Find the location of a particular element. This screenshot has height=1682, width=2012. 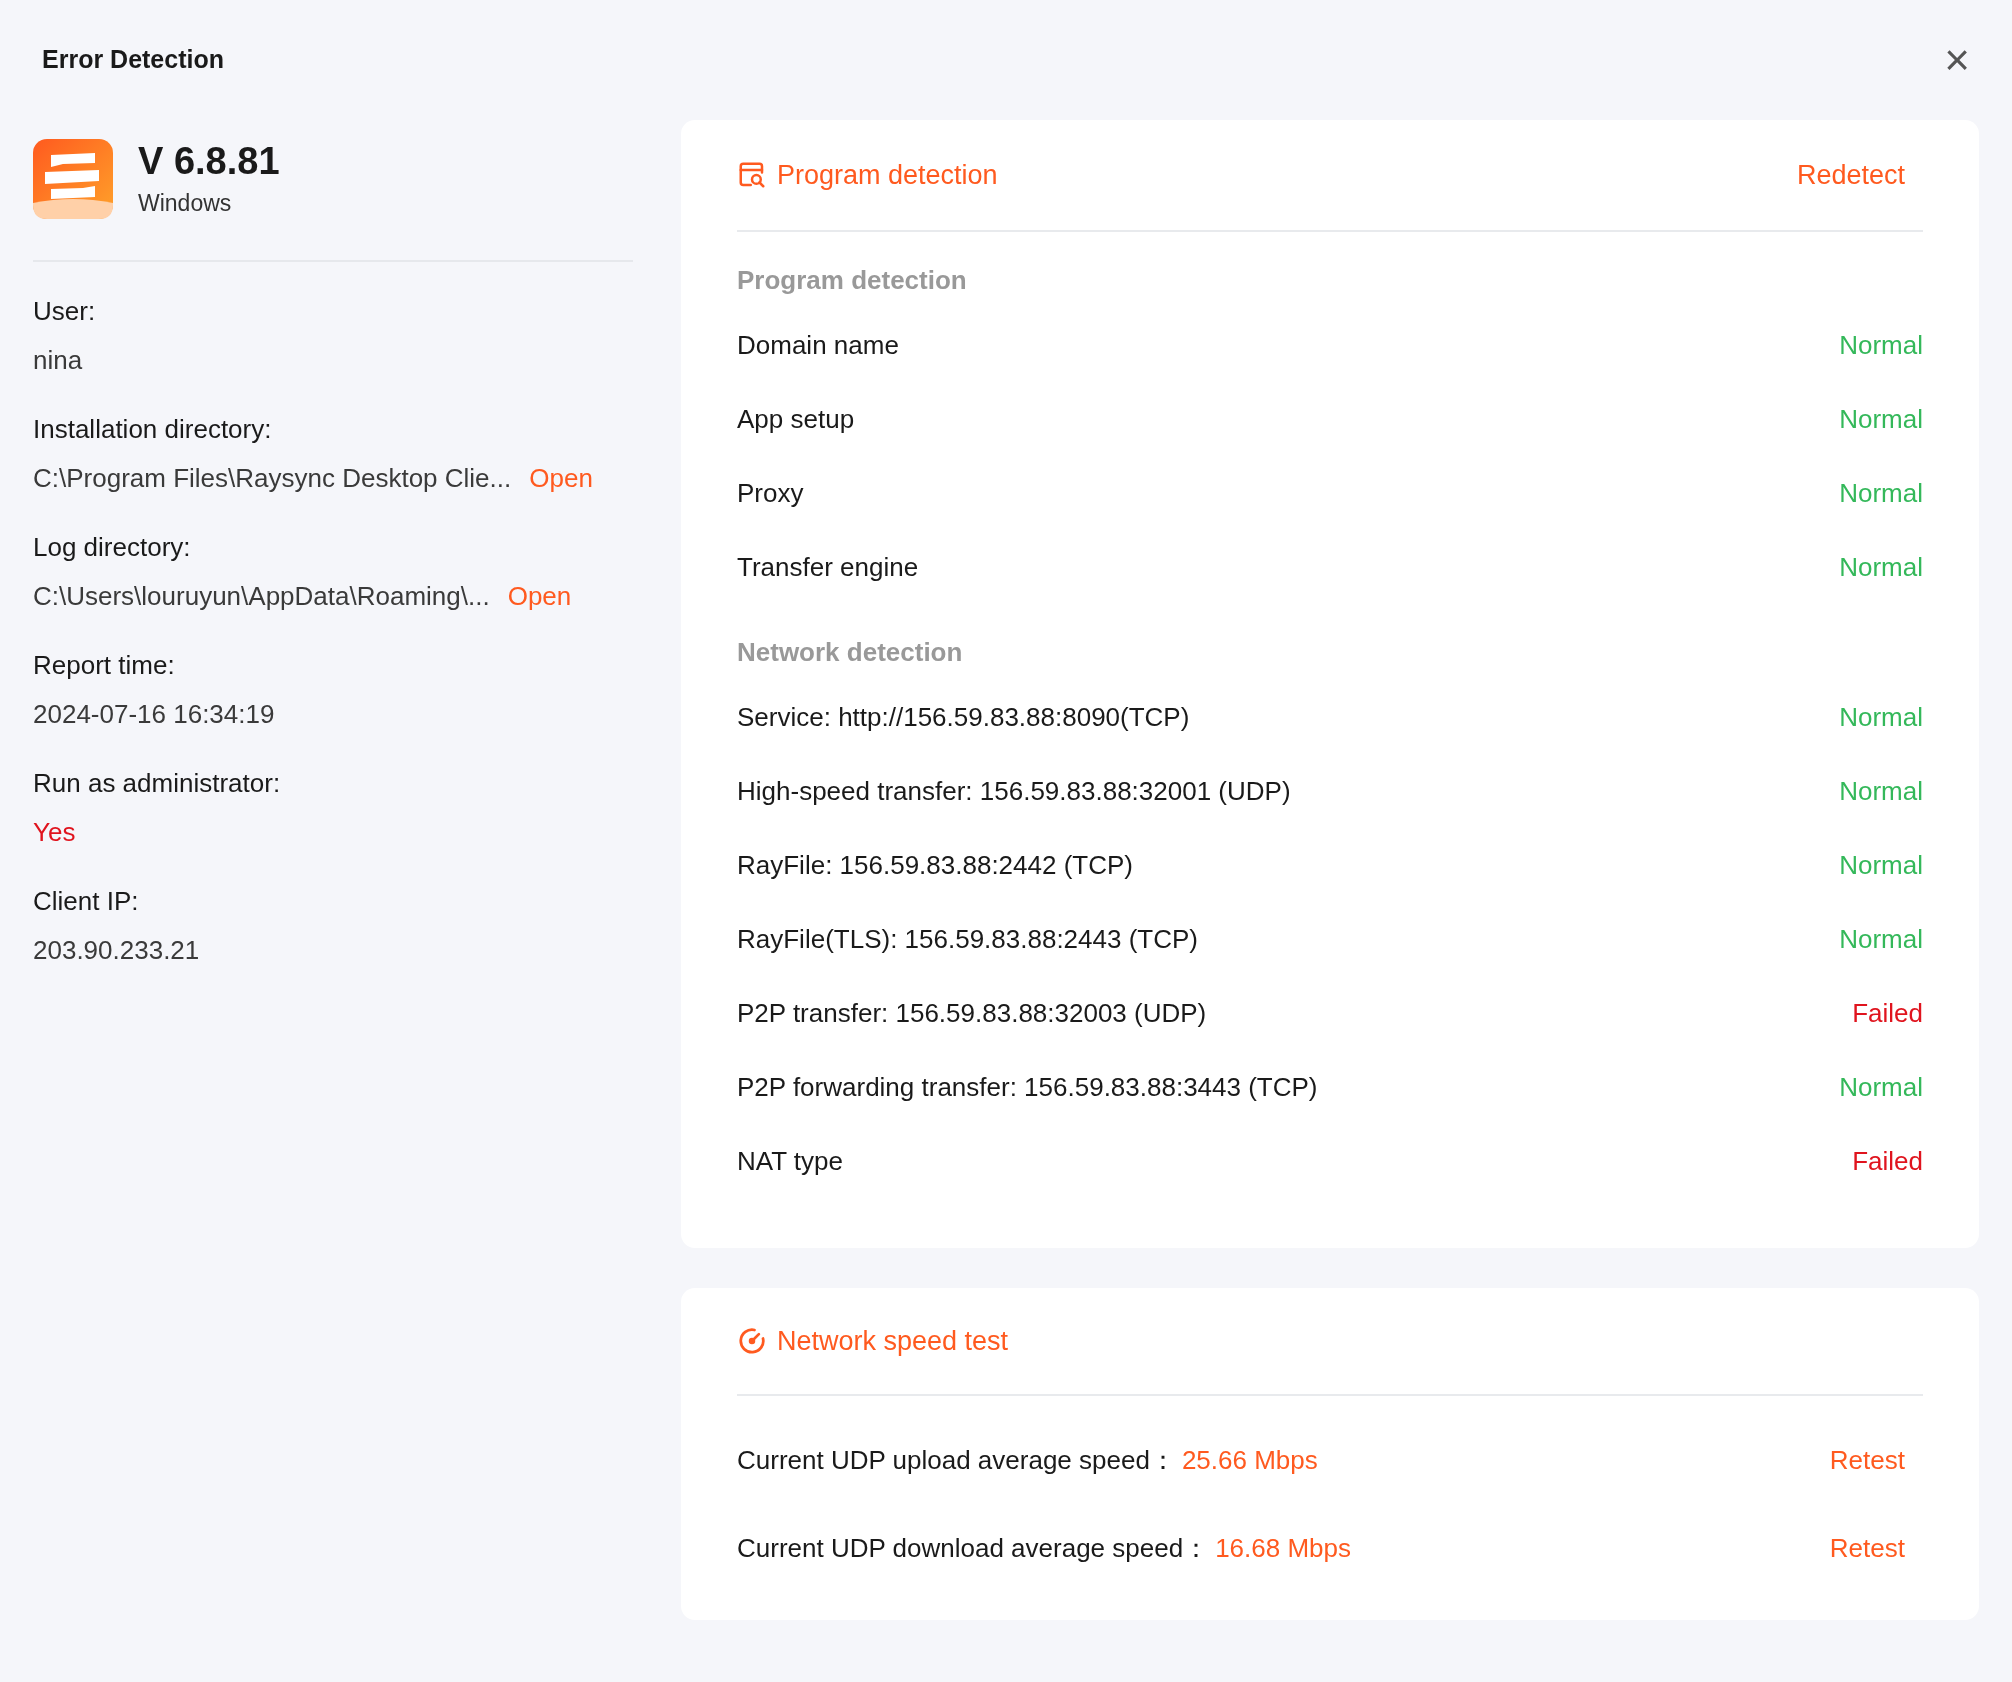

gauge-icon is located at coordinates (752, 1341).